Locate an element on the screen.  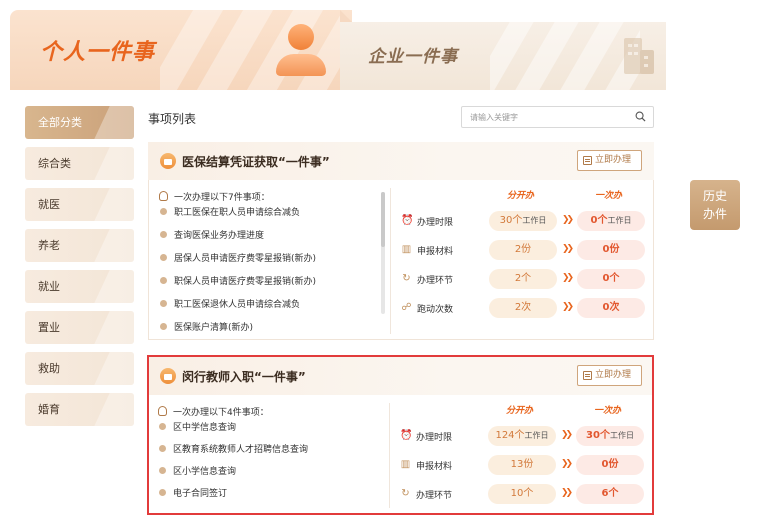
header-tabs: 个人一件事 企业一件事 is located at coordinates (338, 50).